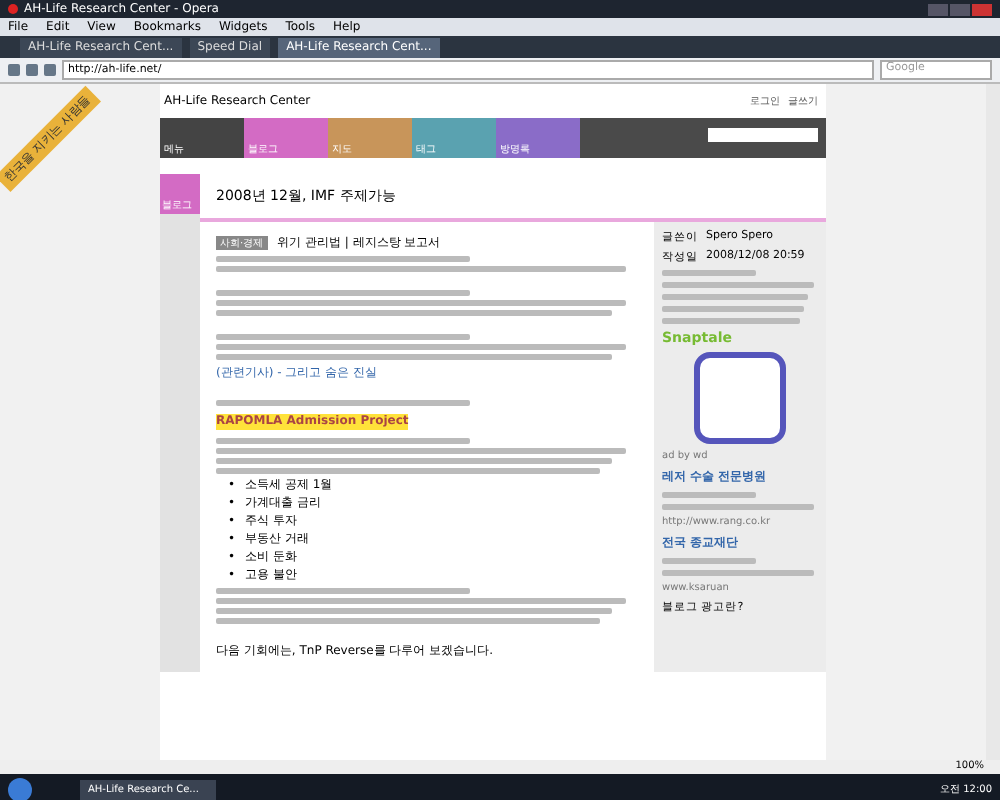  Describe the element at coordinates (20, 788) in the screenshot. I see `start-icon` at that location.